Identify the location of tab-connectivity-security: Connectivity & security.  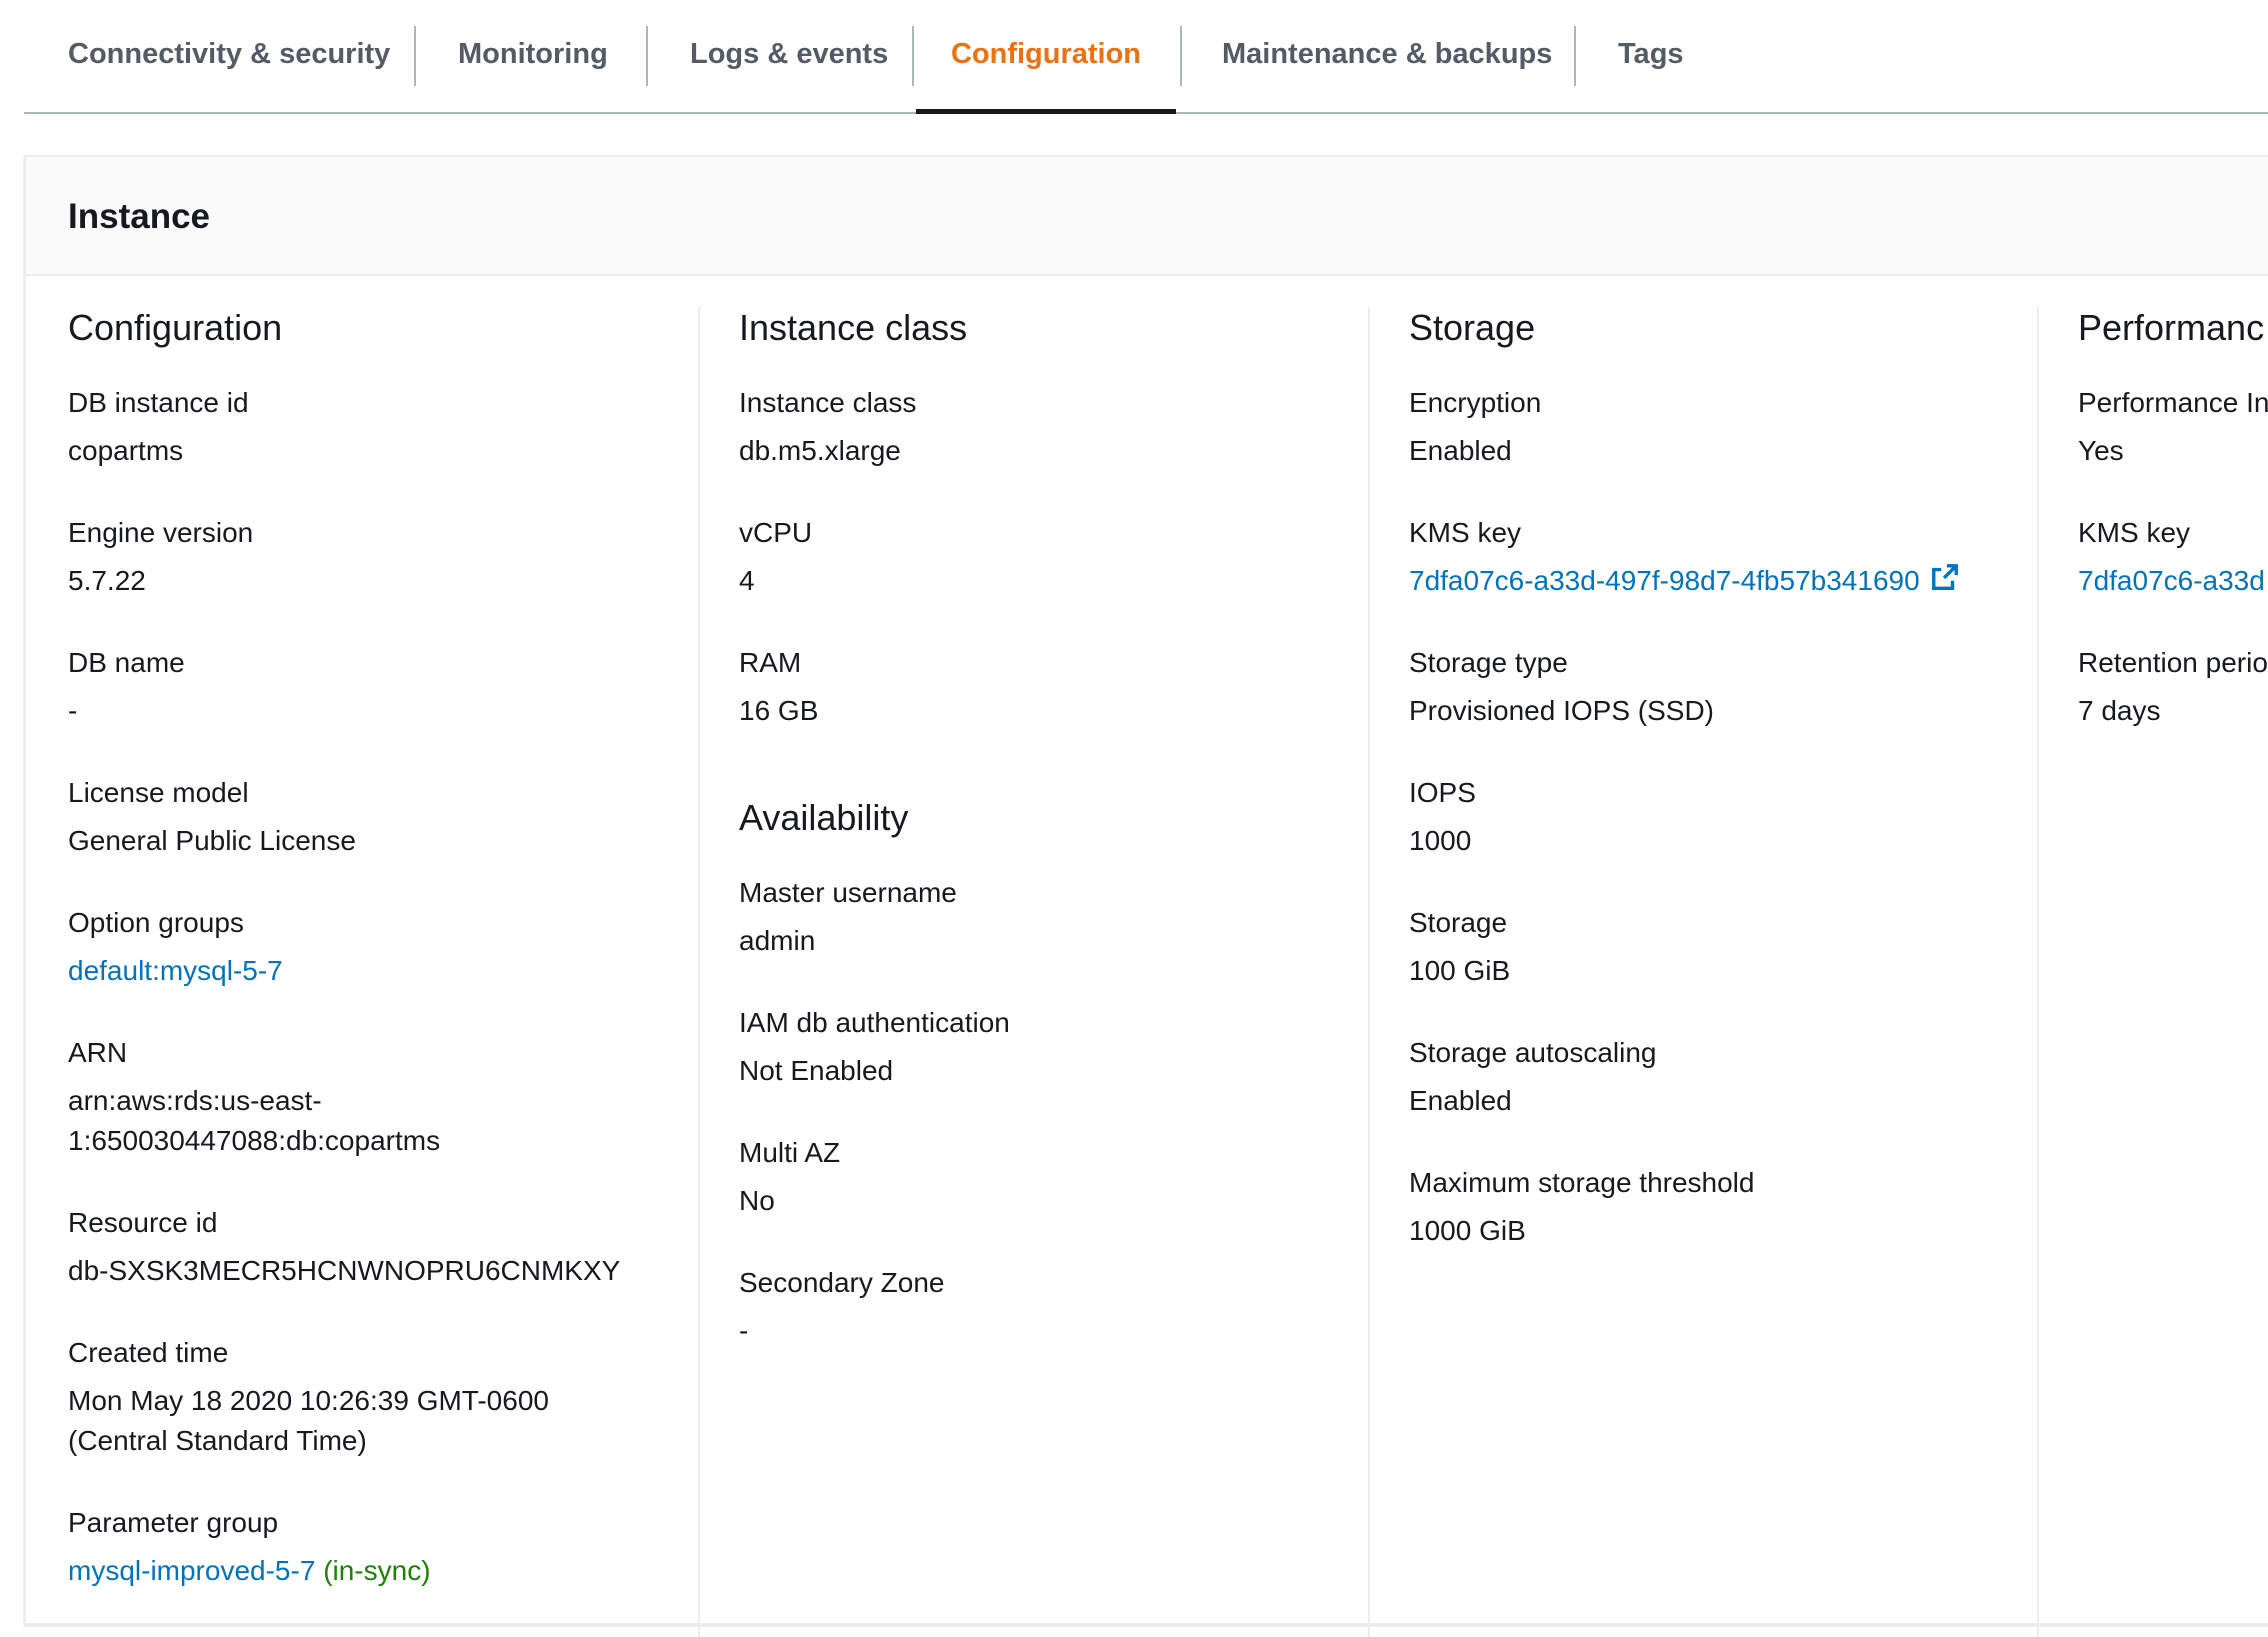
(229, 69).